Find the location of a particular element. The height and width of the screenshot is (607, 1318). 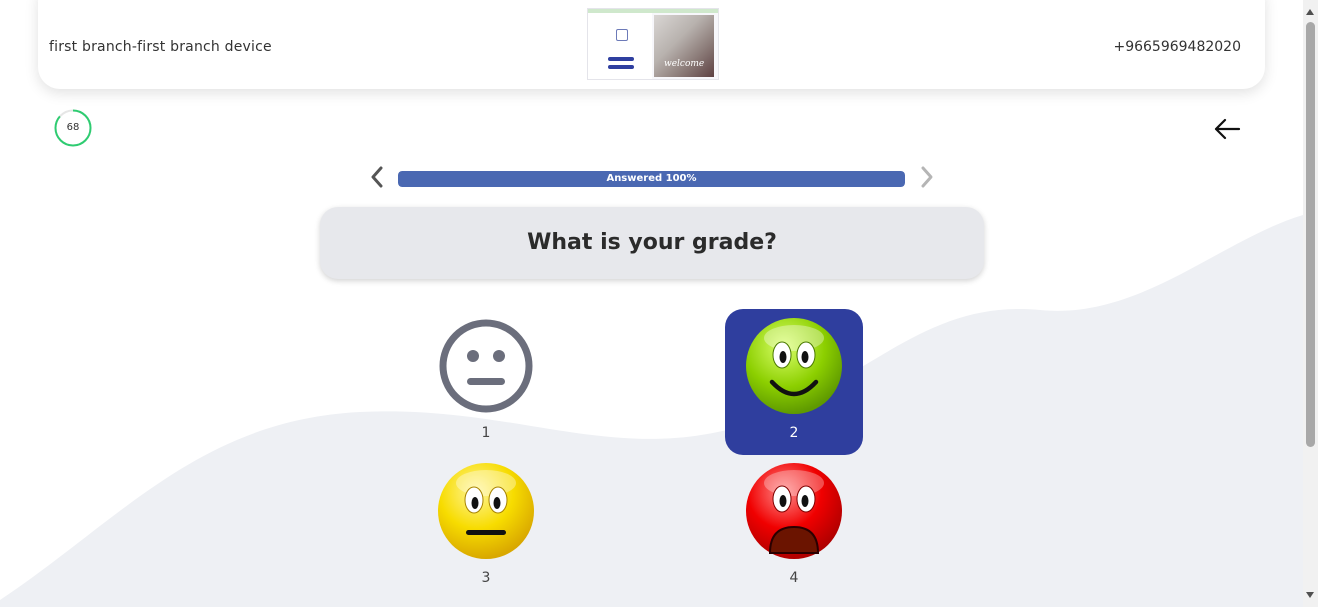

answer-option-3: 3 is located at coordinates (486, 527).